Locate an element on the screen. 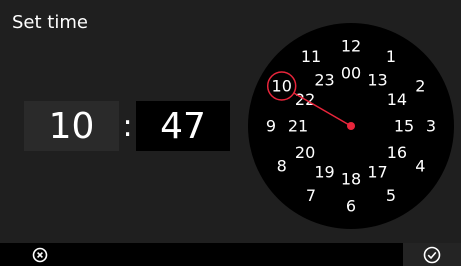  hour-label-21: 21 is located at coordinates (298, 126).